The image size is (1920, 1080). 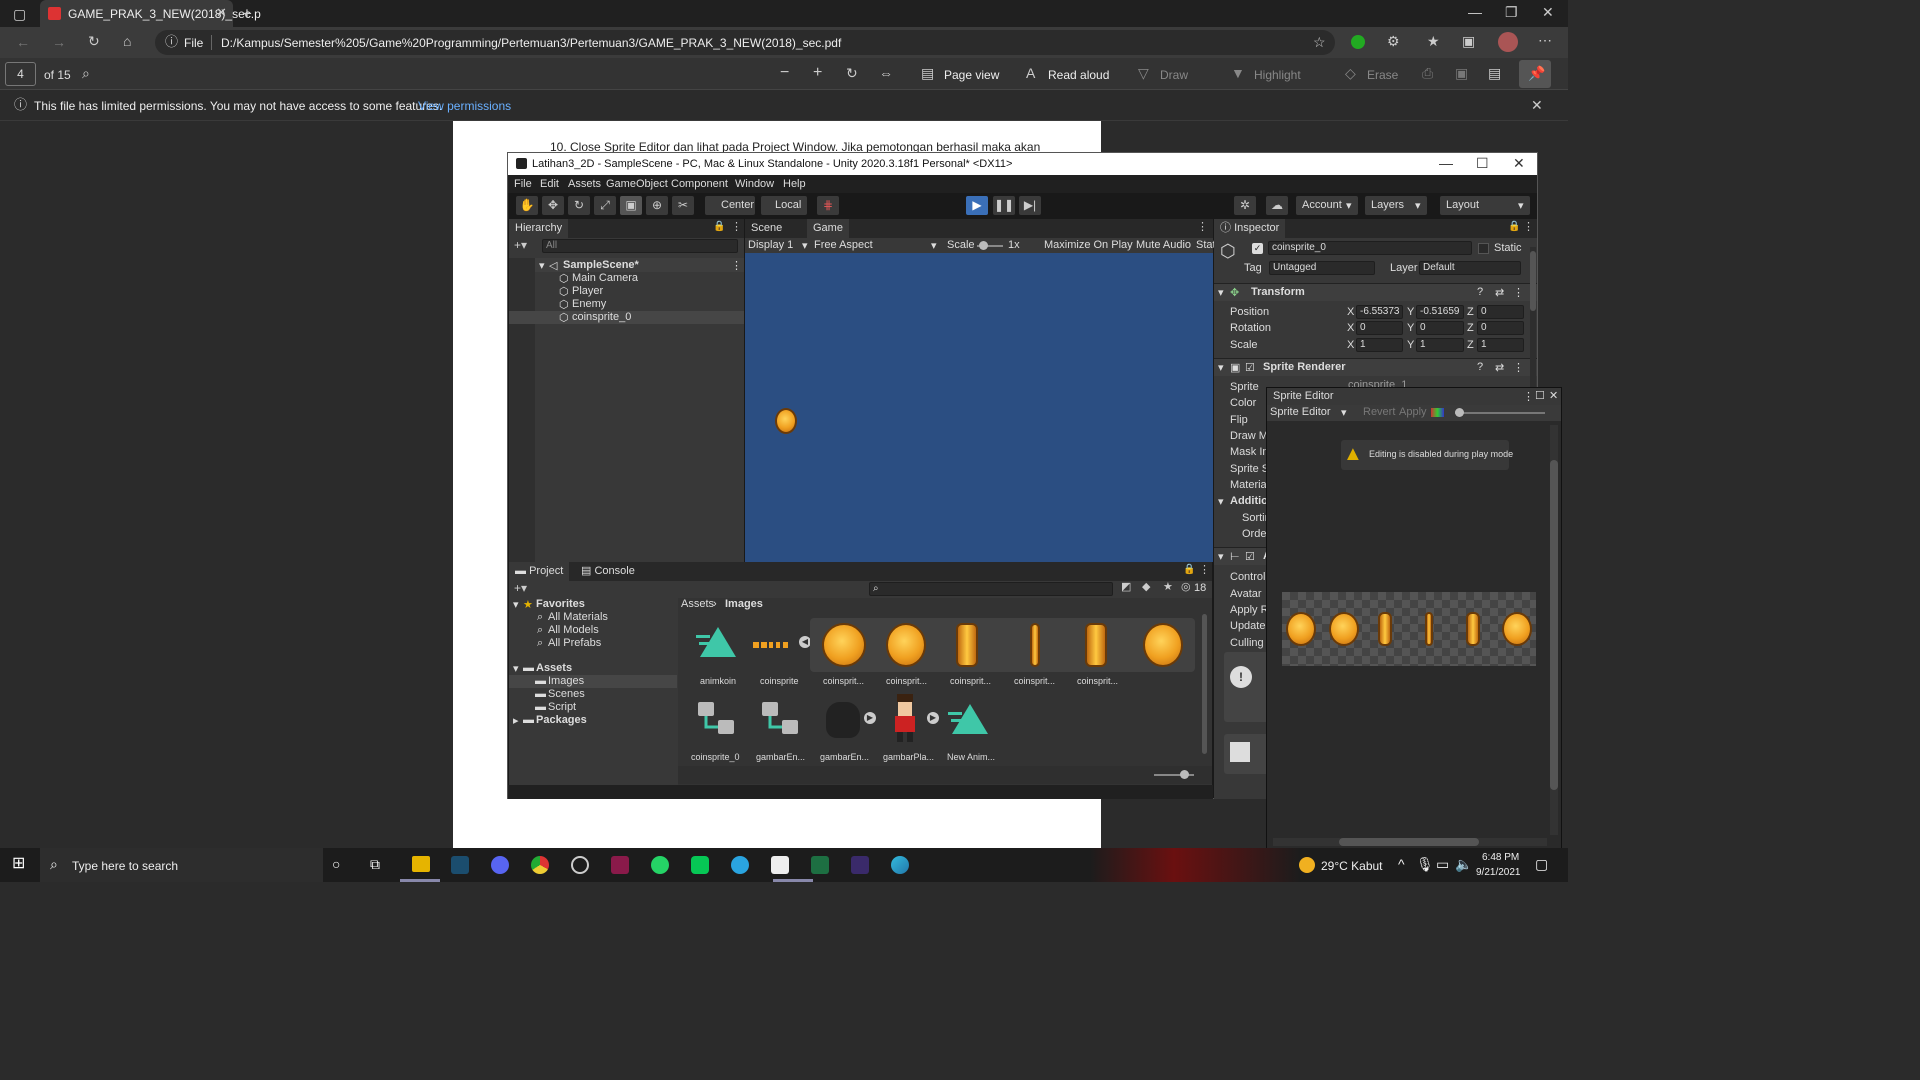 I want to click on pos-z-input: 0, so click(x=1500, y=312).